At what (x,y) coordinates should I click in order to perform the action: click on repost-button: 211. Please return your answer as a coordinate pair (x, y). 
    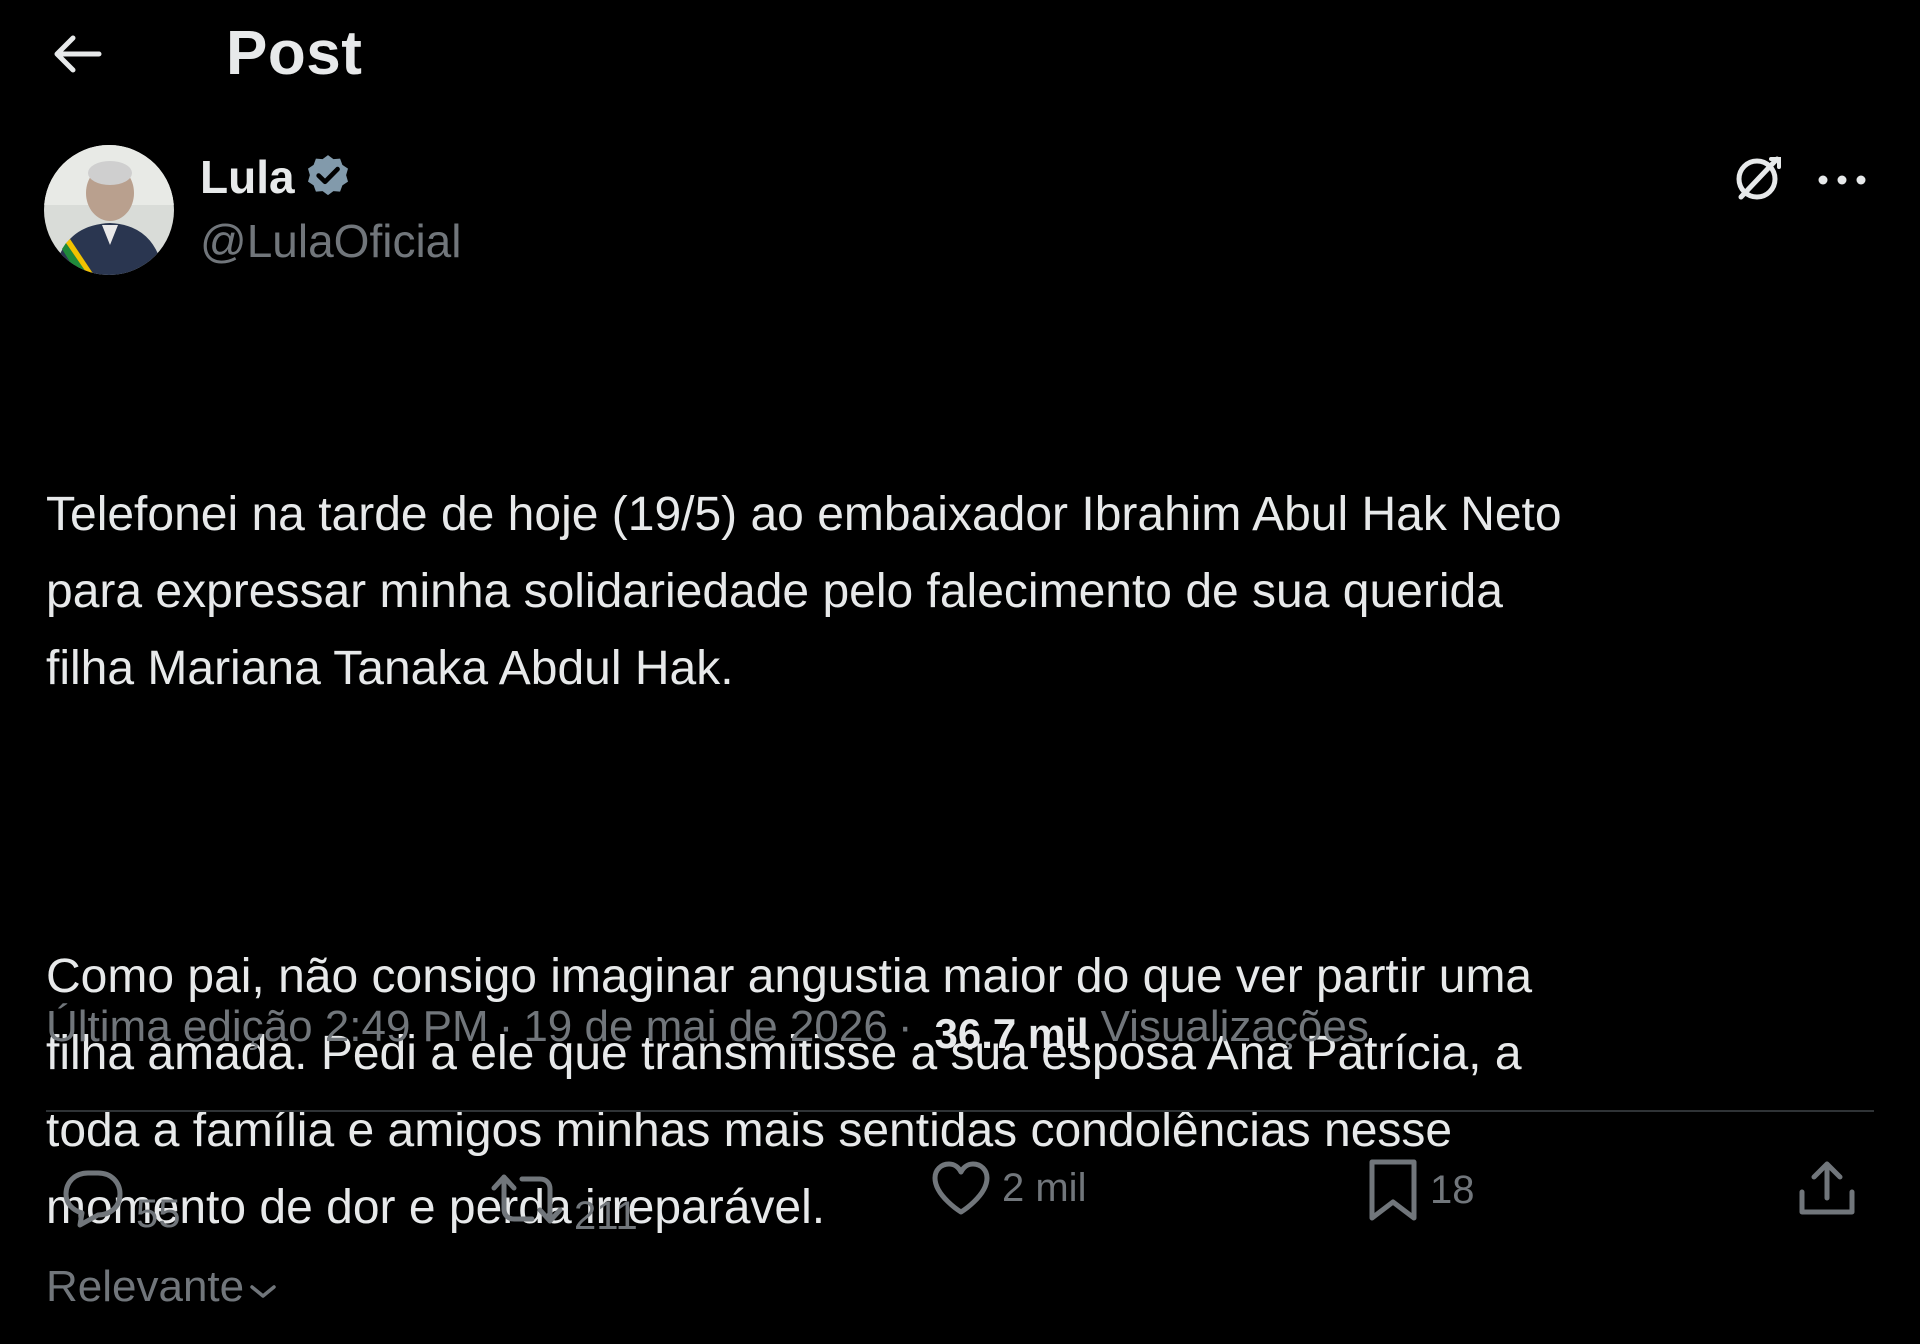
    Looking at the image, I should click on (564, 1198).